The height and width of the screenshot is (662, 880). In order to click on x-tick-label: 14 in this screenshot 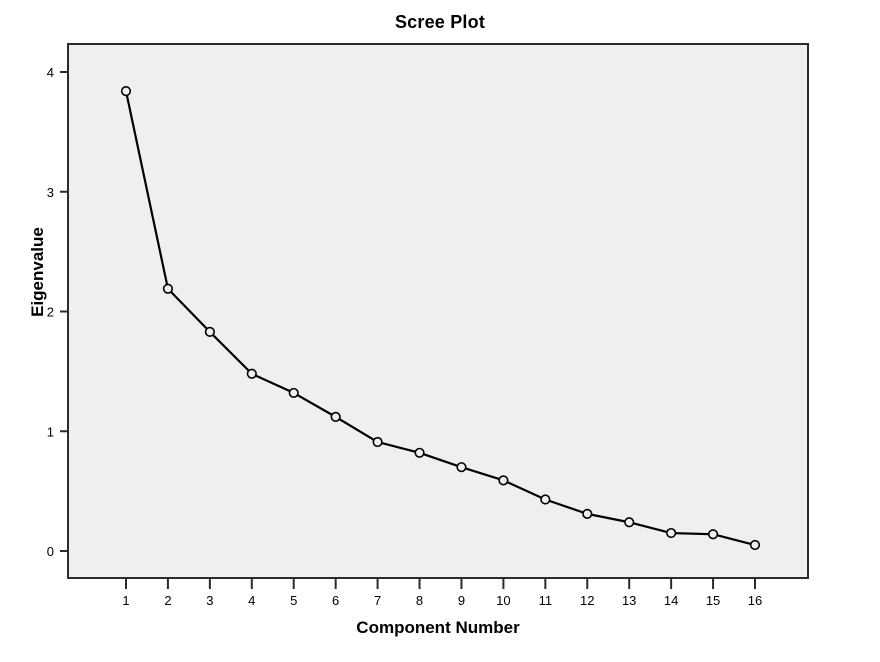, I will do `click(671, 600)`.